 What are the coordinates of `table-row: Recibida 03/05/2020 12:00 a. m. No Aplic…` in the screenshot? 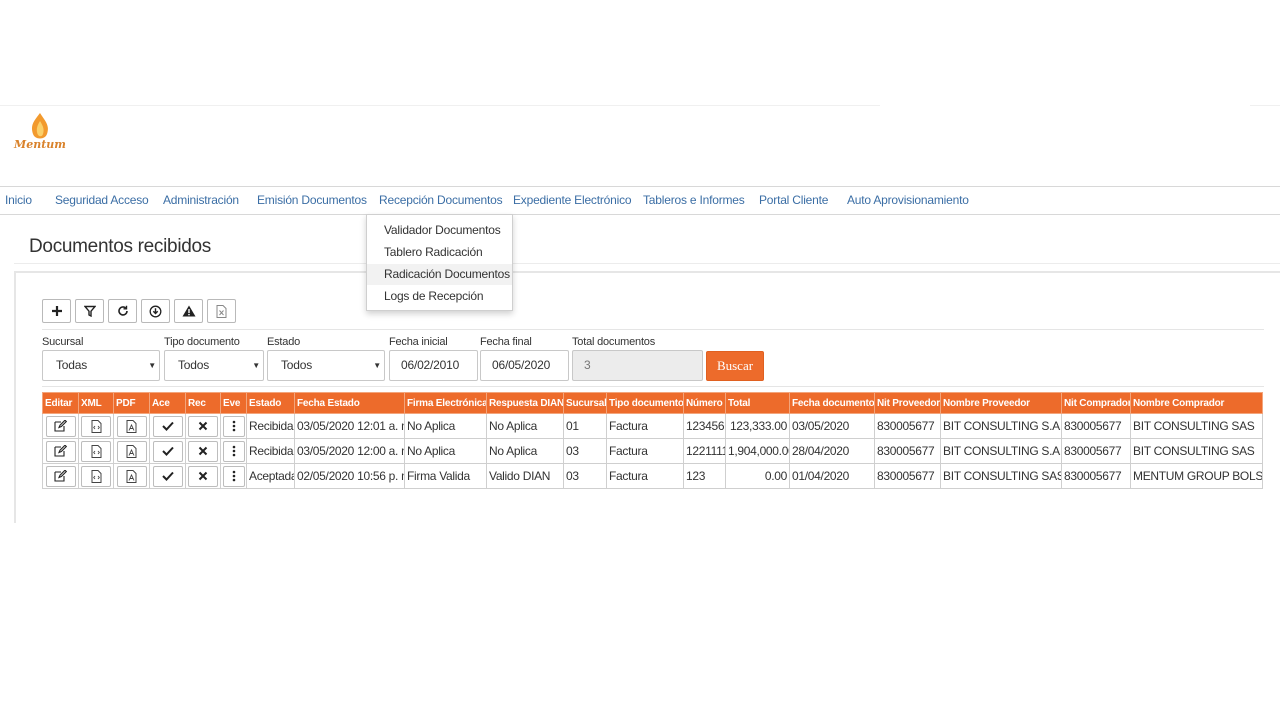 It's located at (652, 451).